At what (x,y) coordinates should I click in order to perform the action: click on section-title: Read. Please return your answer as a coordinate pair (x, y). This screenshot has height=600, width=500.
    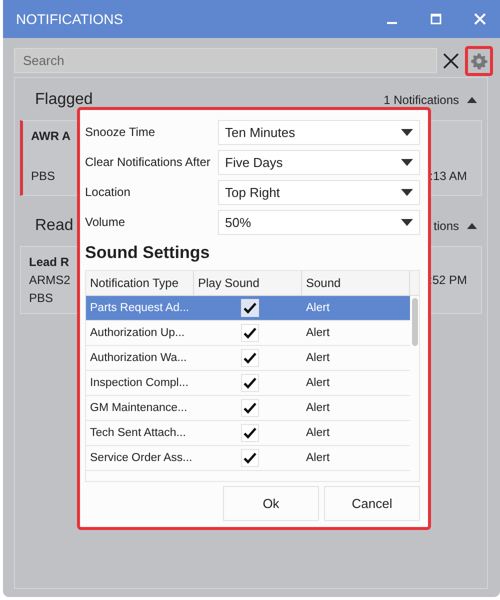
    Looking at the image, I should click on (54, 226).